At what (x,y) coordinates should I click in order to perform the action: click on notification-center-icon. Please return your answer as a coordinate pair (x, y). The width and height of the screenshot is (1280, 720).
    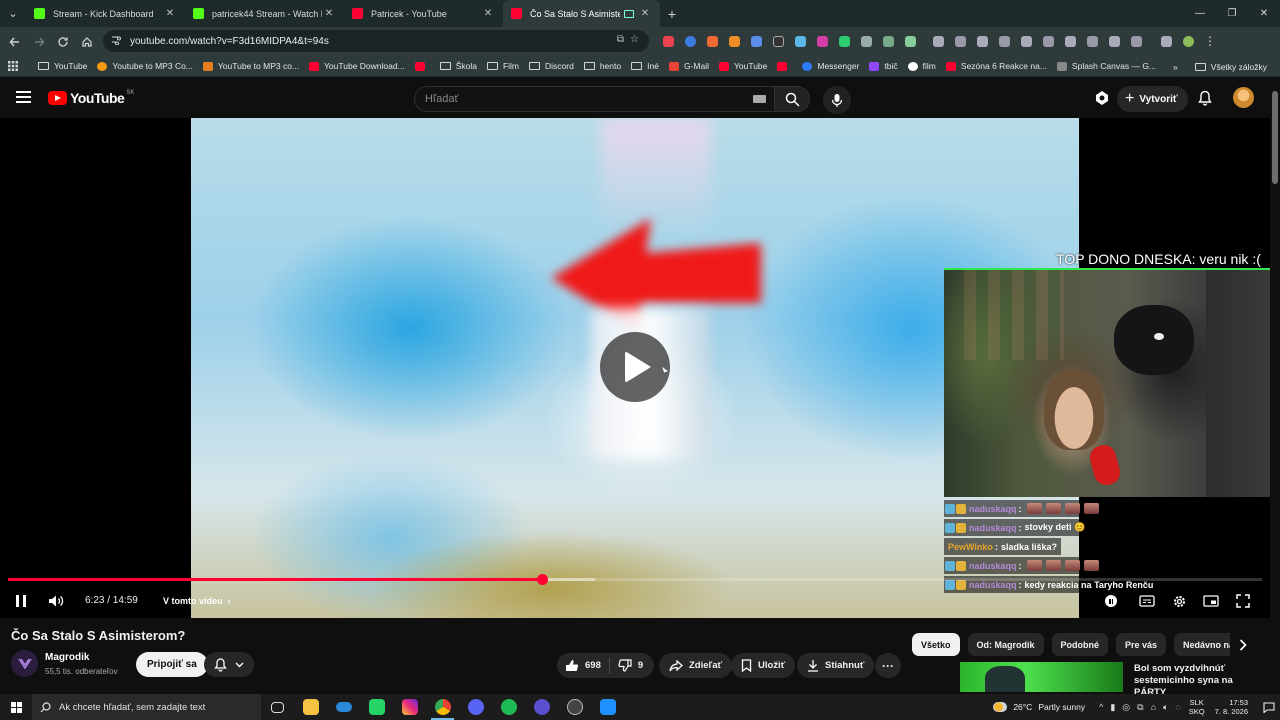
    Looking at the image, I should click on (1269, 707).